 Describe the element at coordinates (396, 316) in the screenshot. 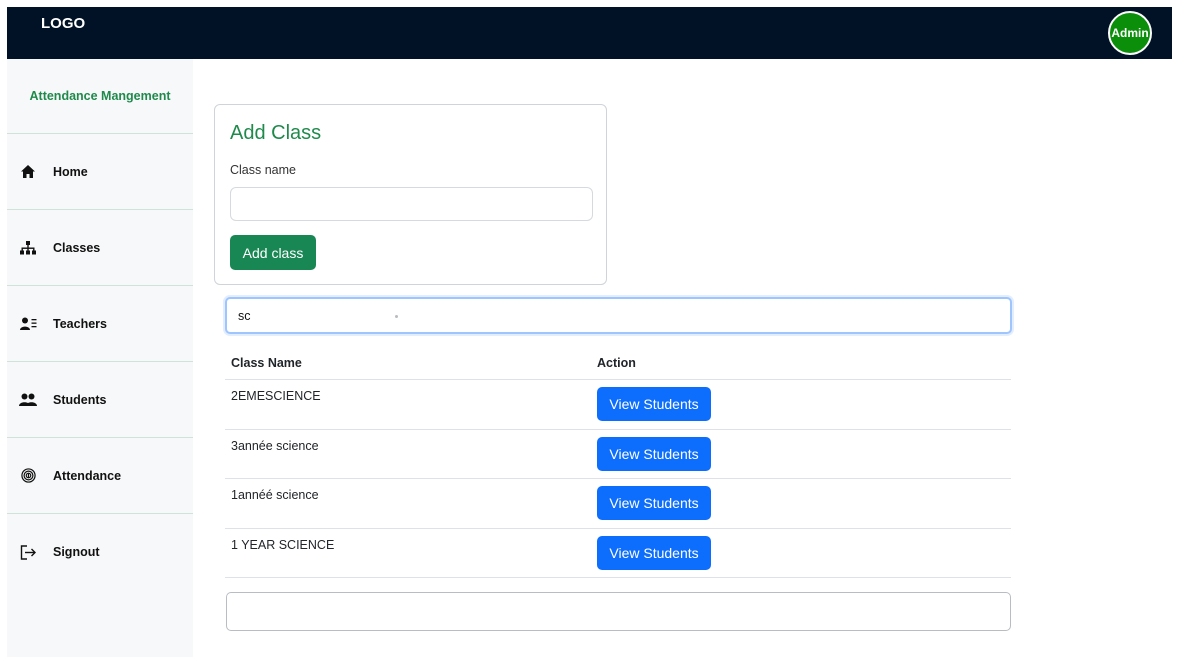

I see `cursor-dot` at that location.